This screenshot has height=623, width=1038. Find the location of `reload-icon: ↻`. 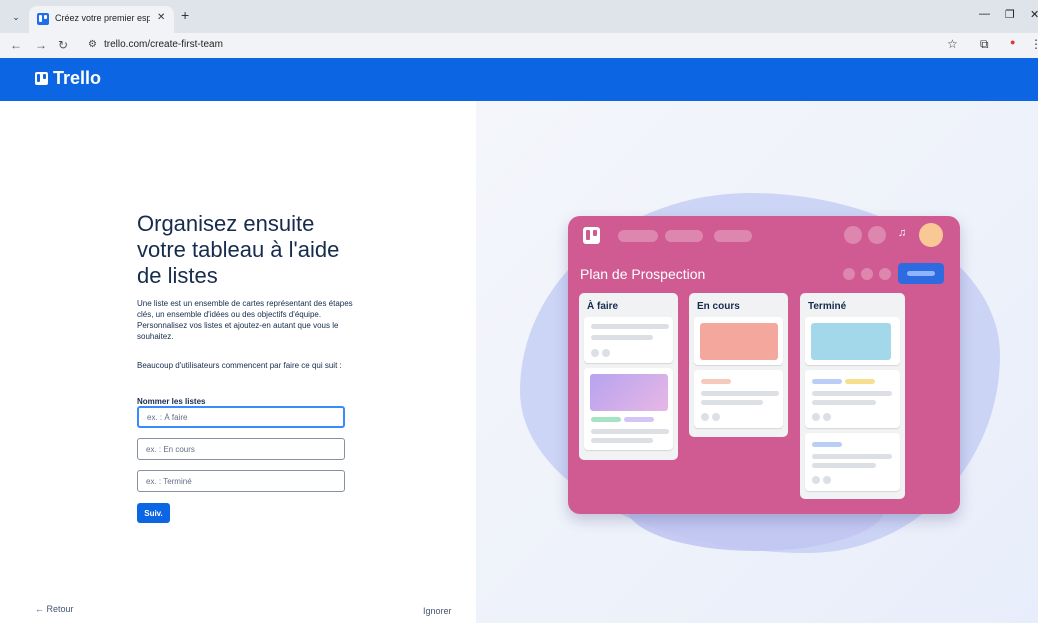

reload-icon: ↻ is located at coordinates (63, 45).